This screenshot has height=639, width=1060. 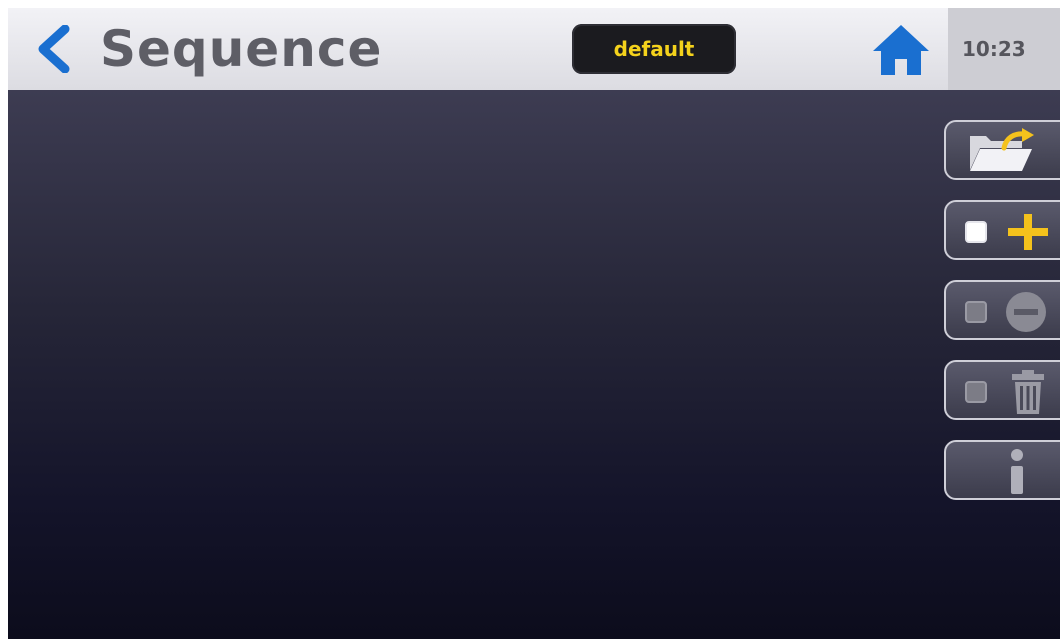 What do you see at coordinates (654, 49) in the screenshot?
I see `profile-selector-button: default` at bounding box center [654, 49].